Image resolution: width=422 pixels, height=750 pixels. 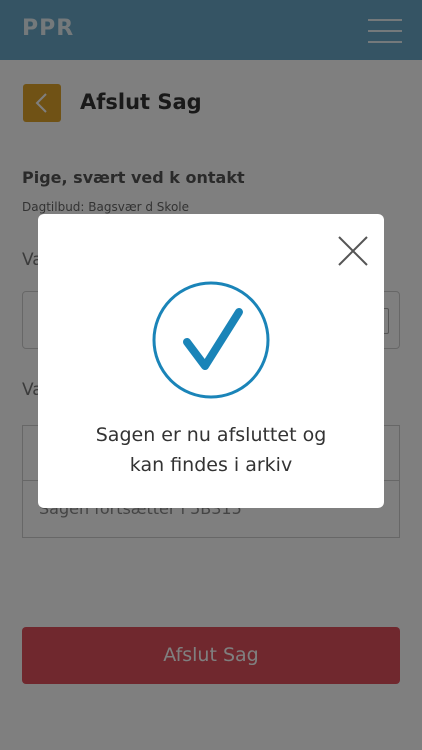 I want to click on modal-message-line2: kan findes i arkiv, so click(x=211, y=465).